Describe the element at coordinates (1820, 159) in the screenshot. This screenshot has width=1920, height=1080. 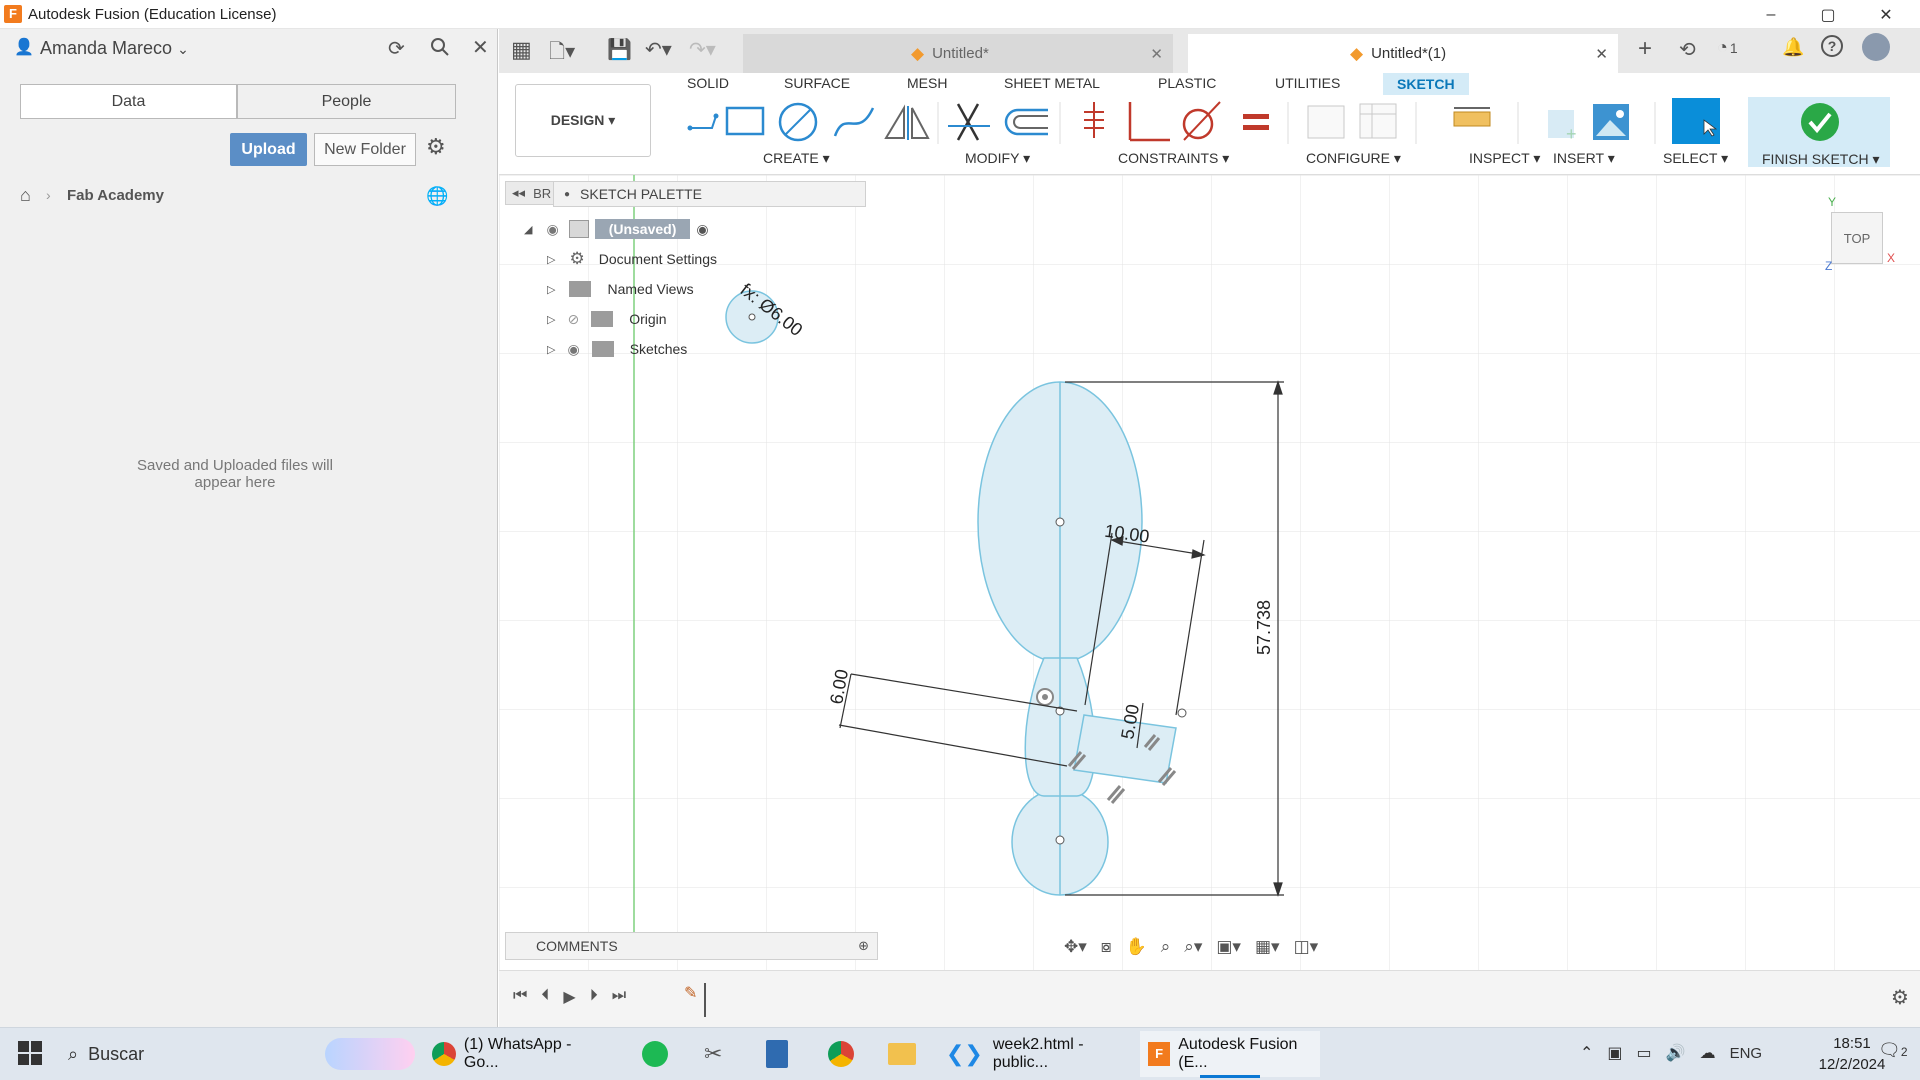
I see `finish-sketch-label: FINISH SKETCH ▾` at that location.